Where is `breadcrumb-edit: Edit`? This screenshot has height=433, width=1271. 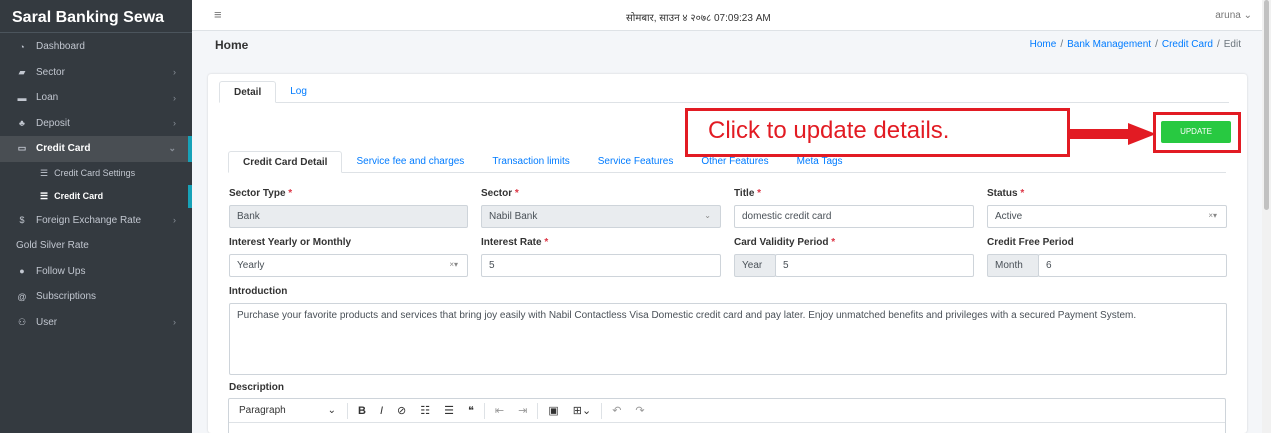
breadcrumb-edit: Edit is located at coordinates (1232, 44).